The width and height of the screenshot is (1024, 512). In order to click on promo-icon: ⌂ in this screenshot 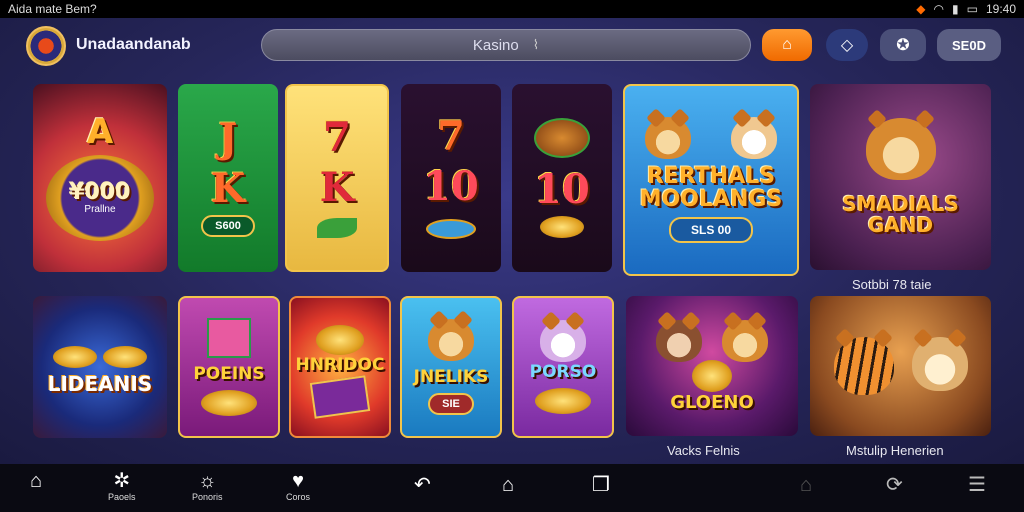, I will do `click(787, 44)`.